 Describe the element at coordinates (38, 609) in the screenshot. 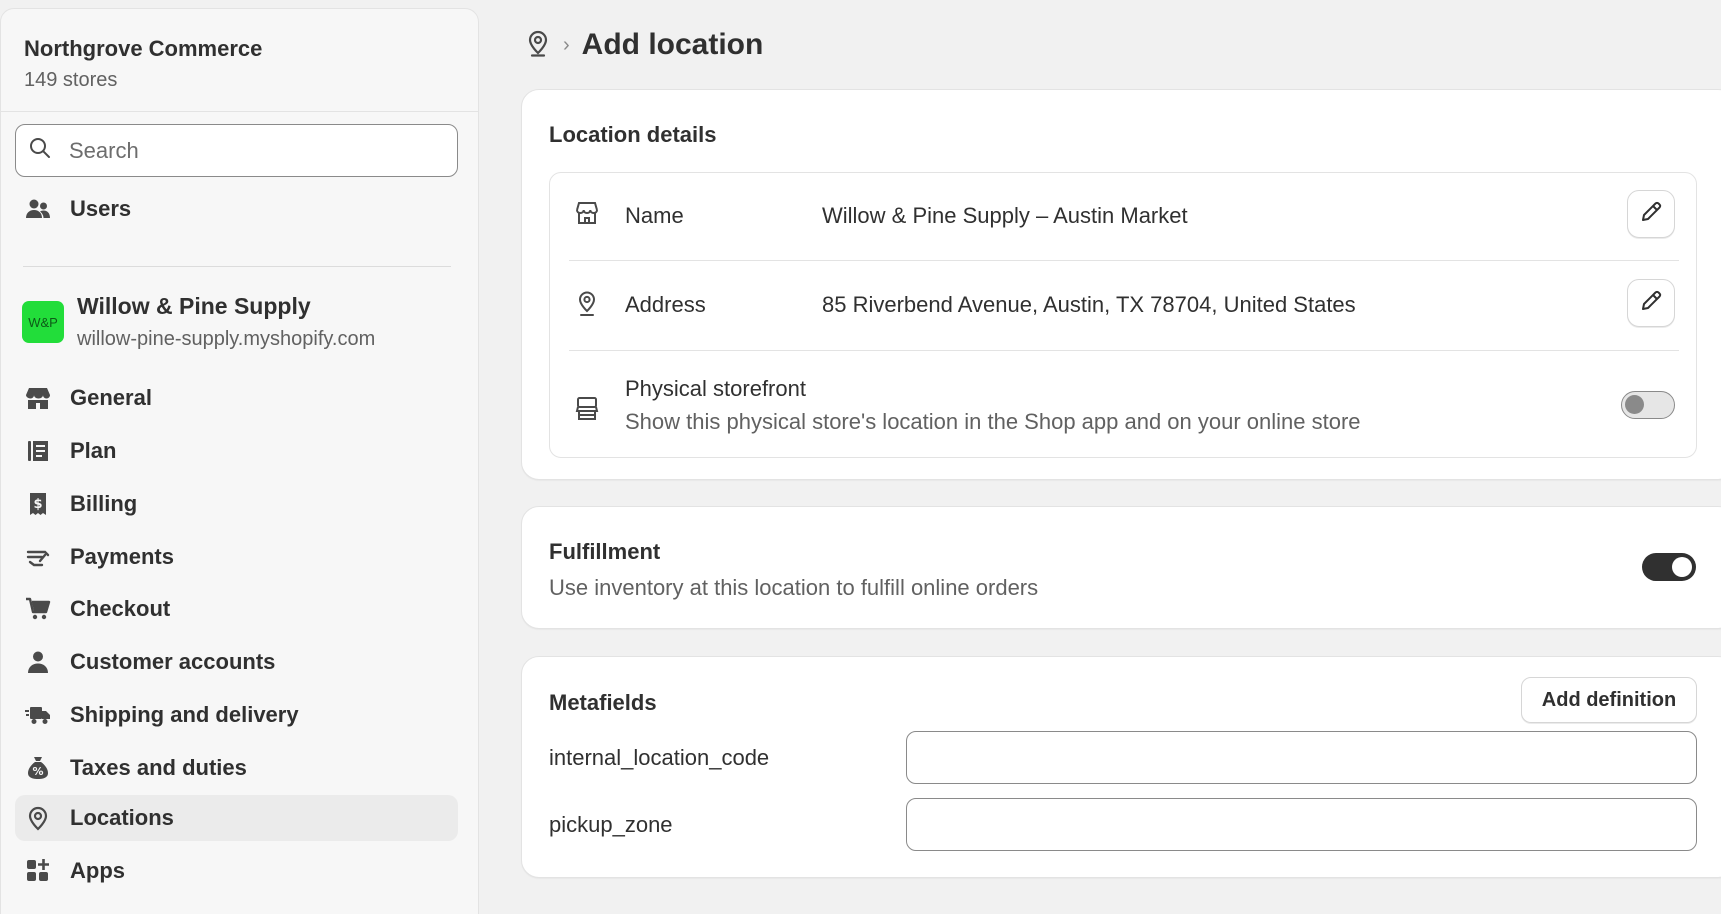

I see `cart-icon` at that location.